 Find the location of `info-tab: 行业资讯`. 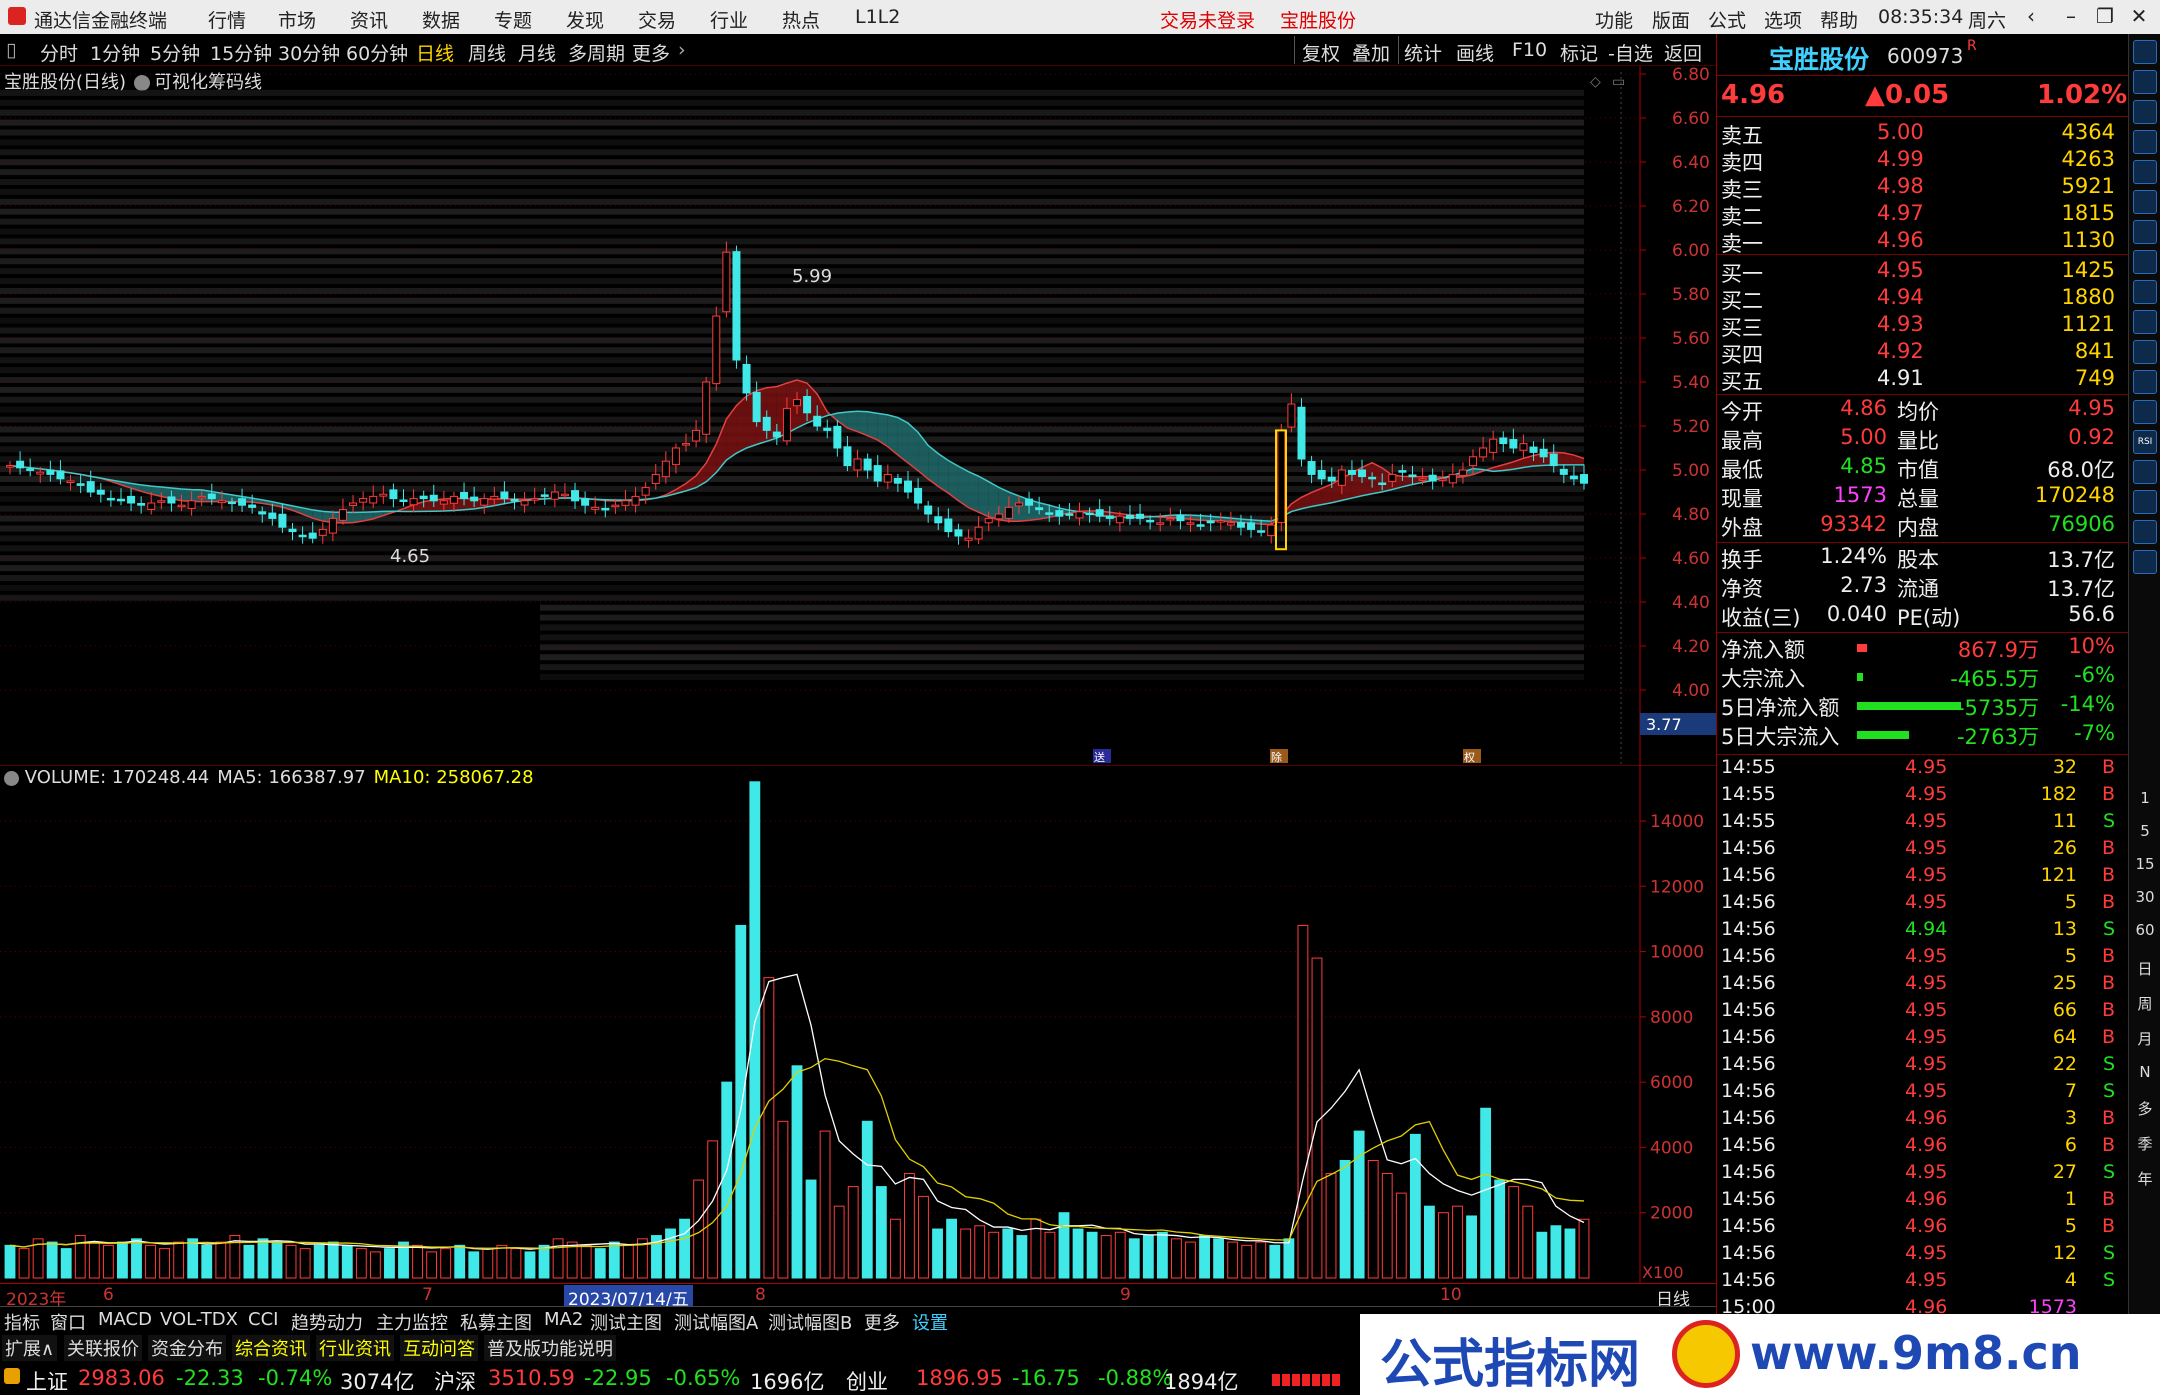

info-tab: 行业资讯 is located at coordinates (355, 1348).